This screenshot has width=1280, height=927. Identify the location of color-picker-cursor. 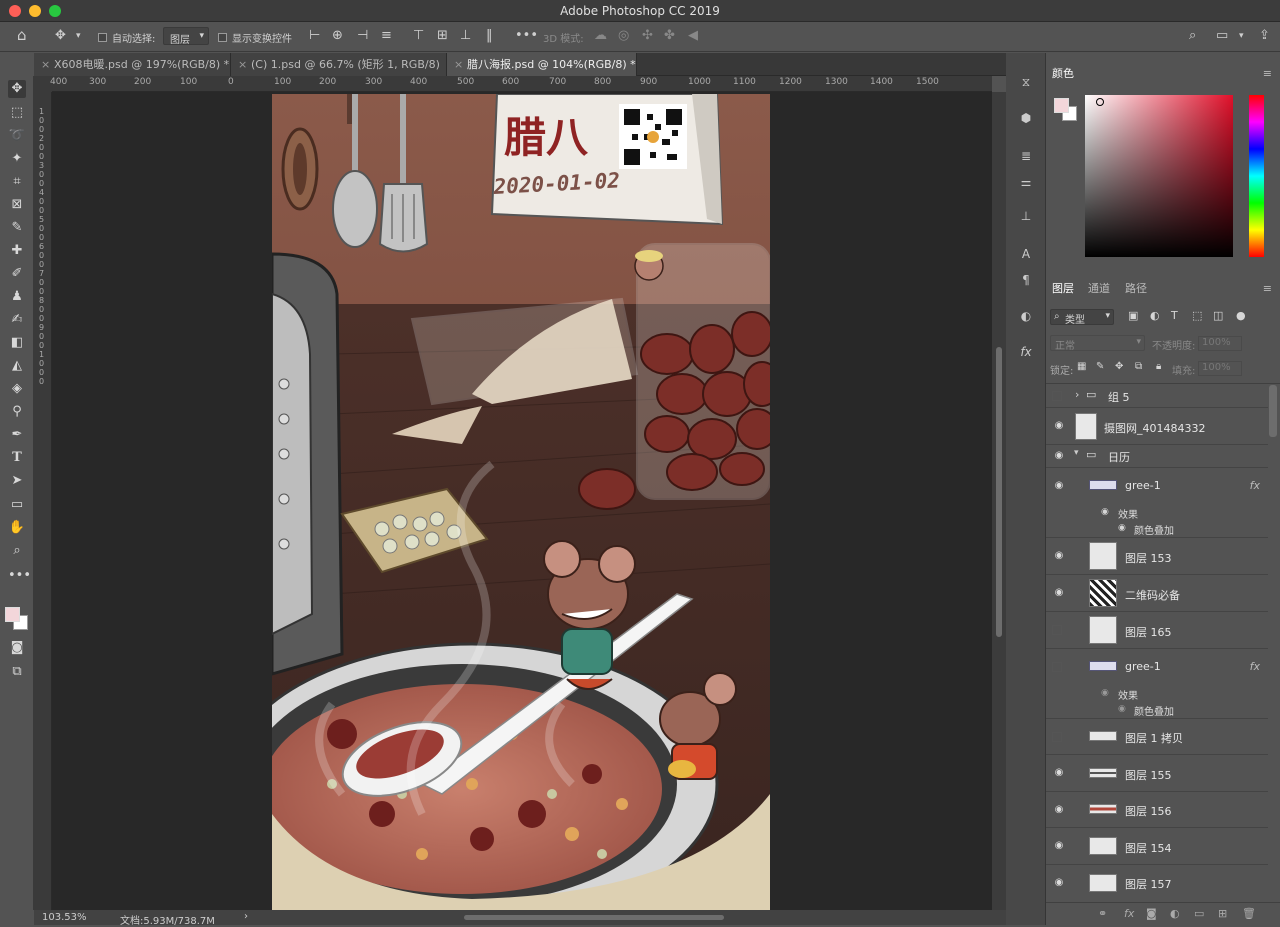
(1100, 102).